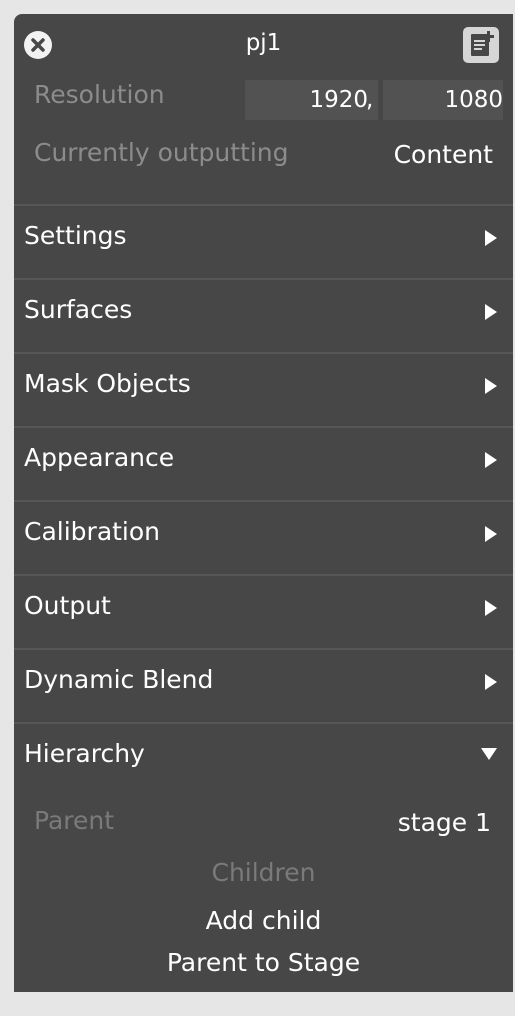 The height and width of the screenshot is (1016, 515). What do you see at coordinates (263, 242) in the screenshot?
I see `section-settings: Settings` at bounding box center [263, 242].